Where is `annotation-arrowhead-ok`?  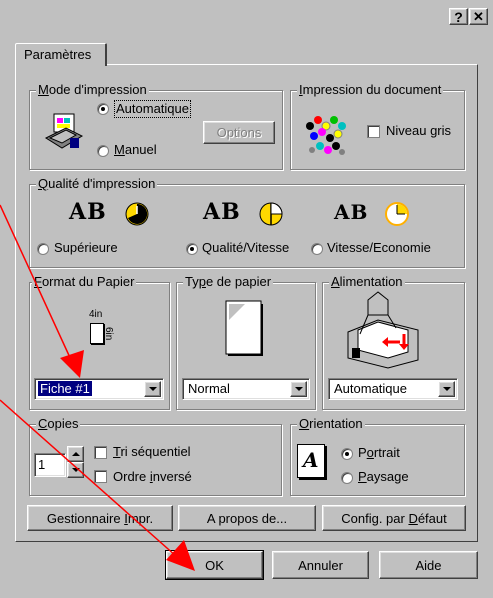 annotation-arrowhead-ok is located at coordinates (180, 555).